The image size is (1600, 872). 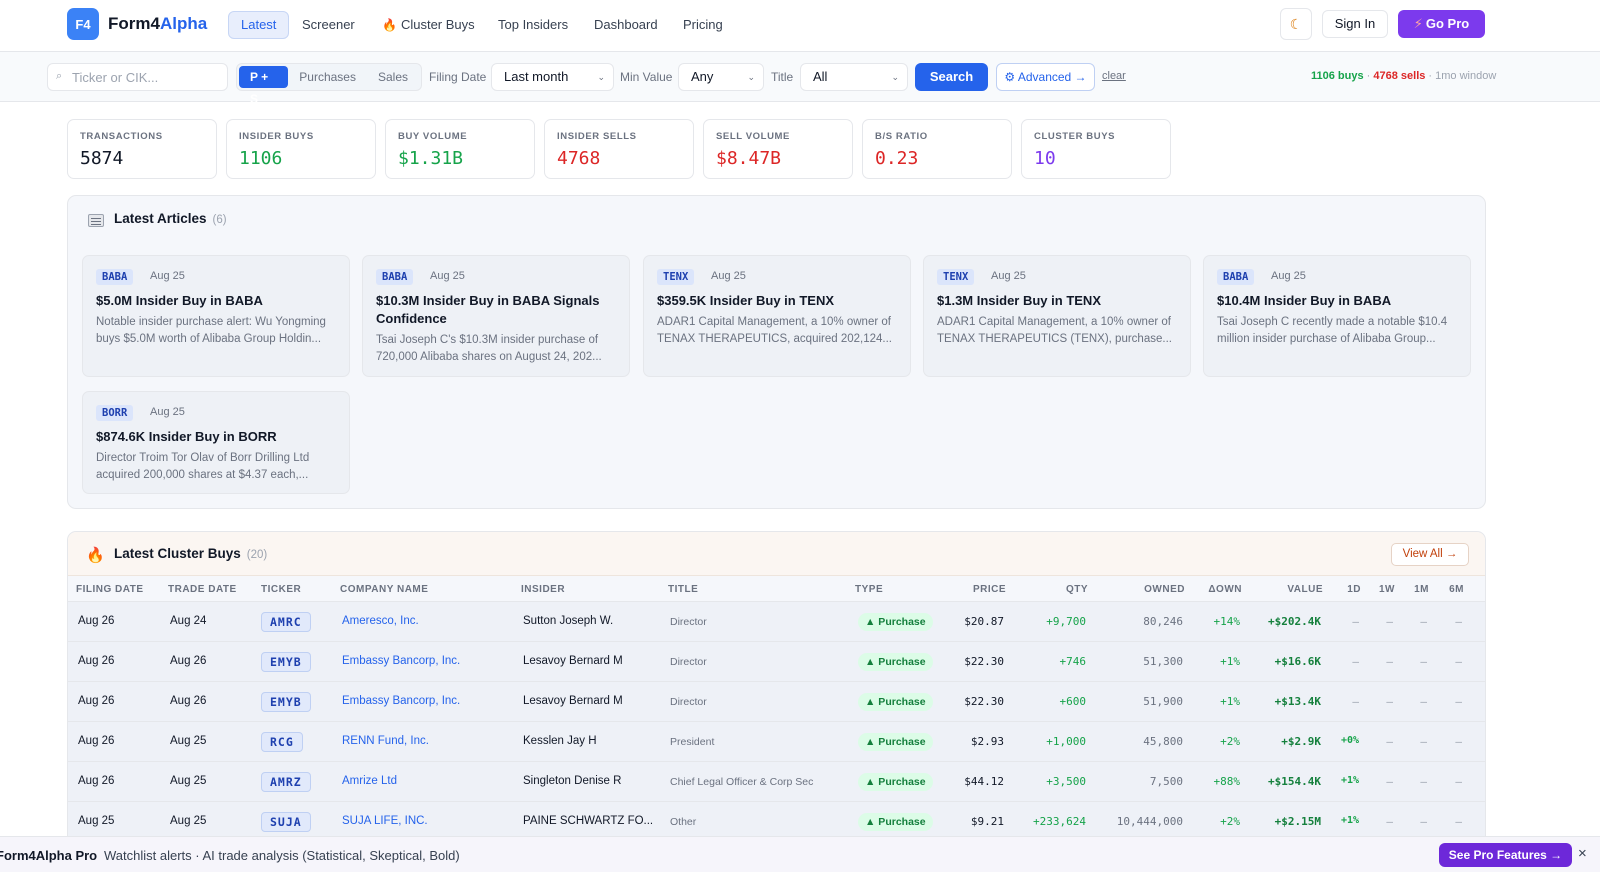 I want to click on column-header: FILING DATE, so click(x=110, y=589).